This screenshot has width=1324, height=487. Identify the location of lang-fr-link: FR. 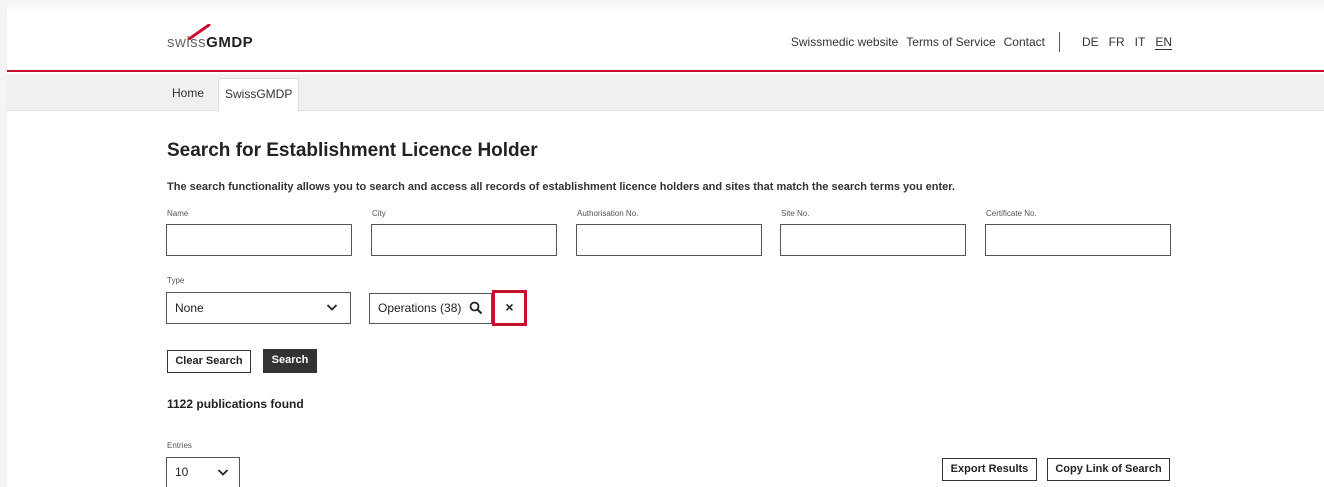
(1117, 42).